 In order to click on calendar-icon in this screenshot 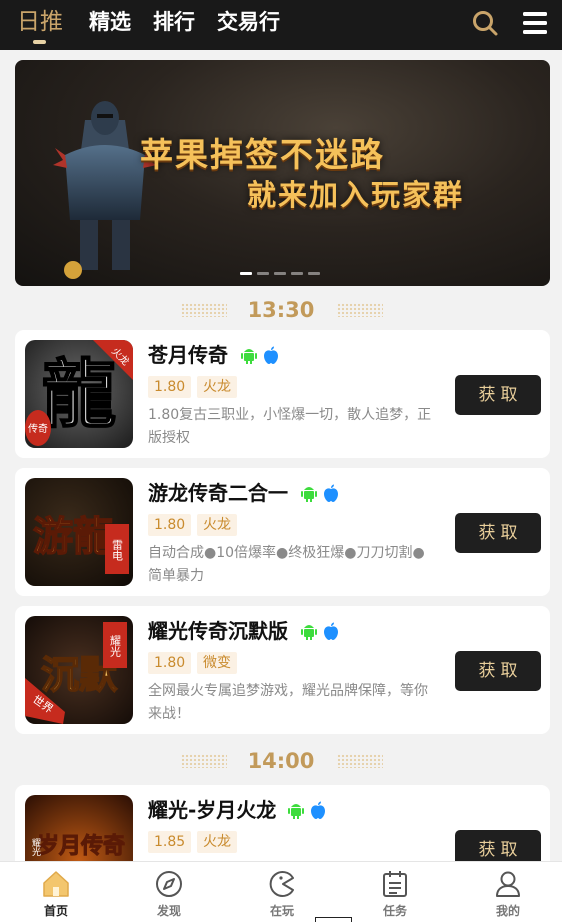, I will do `click(395, 884)`.